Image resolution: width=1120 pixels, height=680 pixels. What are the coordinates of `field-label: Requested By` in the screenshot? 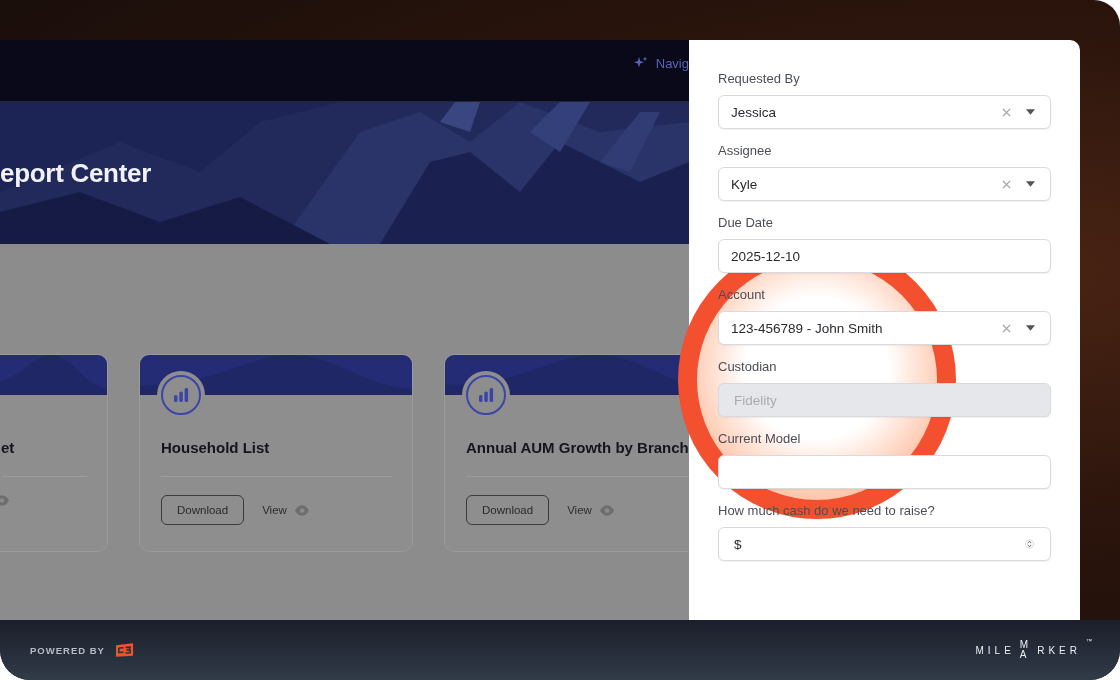 It's located at (759, 79).